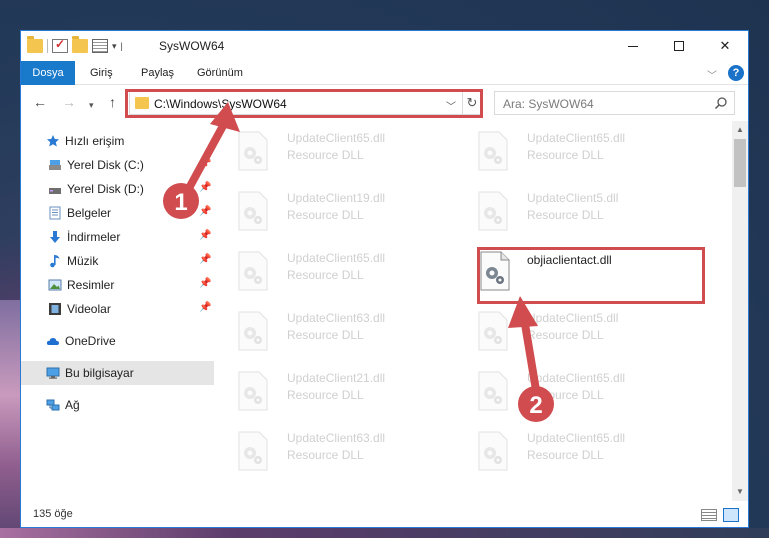  Describe the element at coordinates (305, 103) in the screenshot. I see `address-bar: C:\Windows\SysWOW64 ﹀ ↻` at that location.